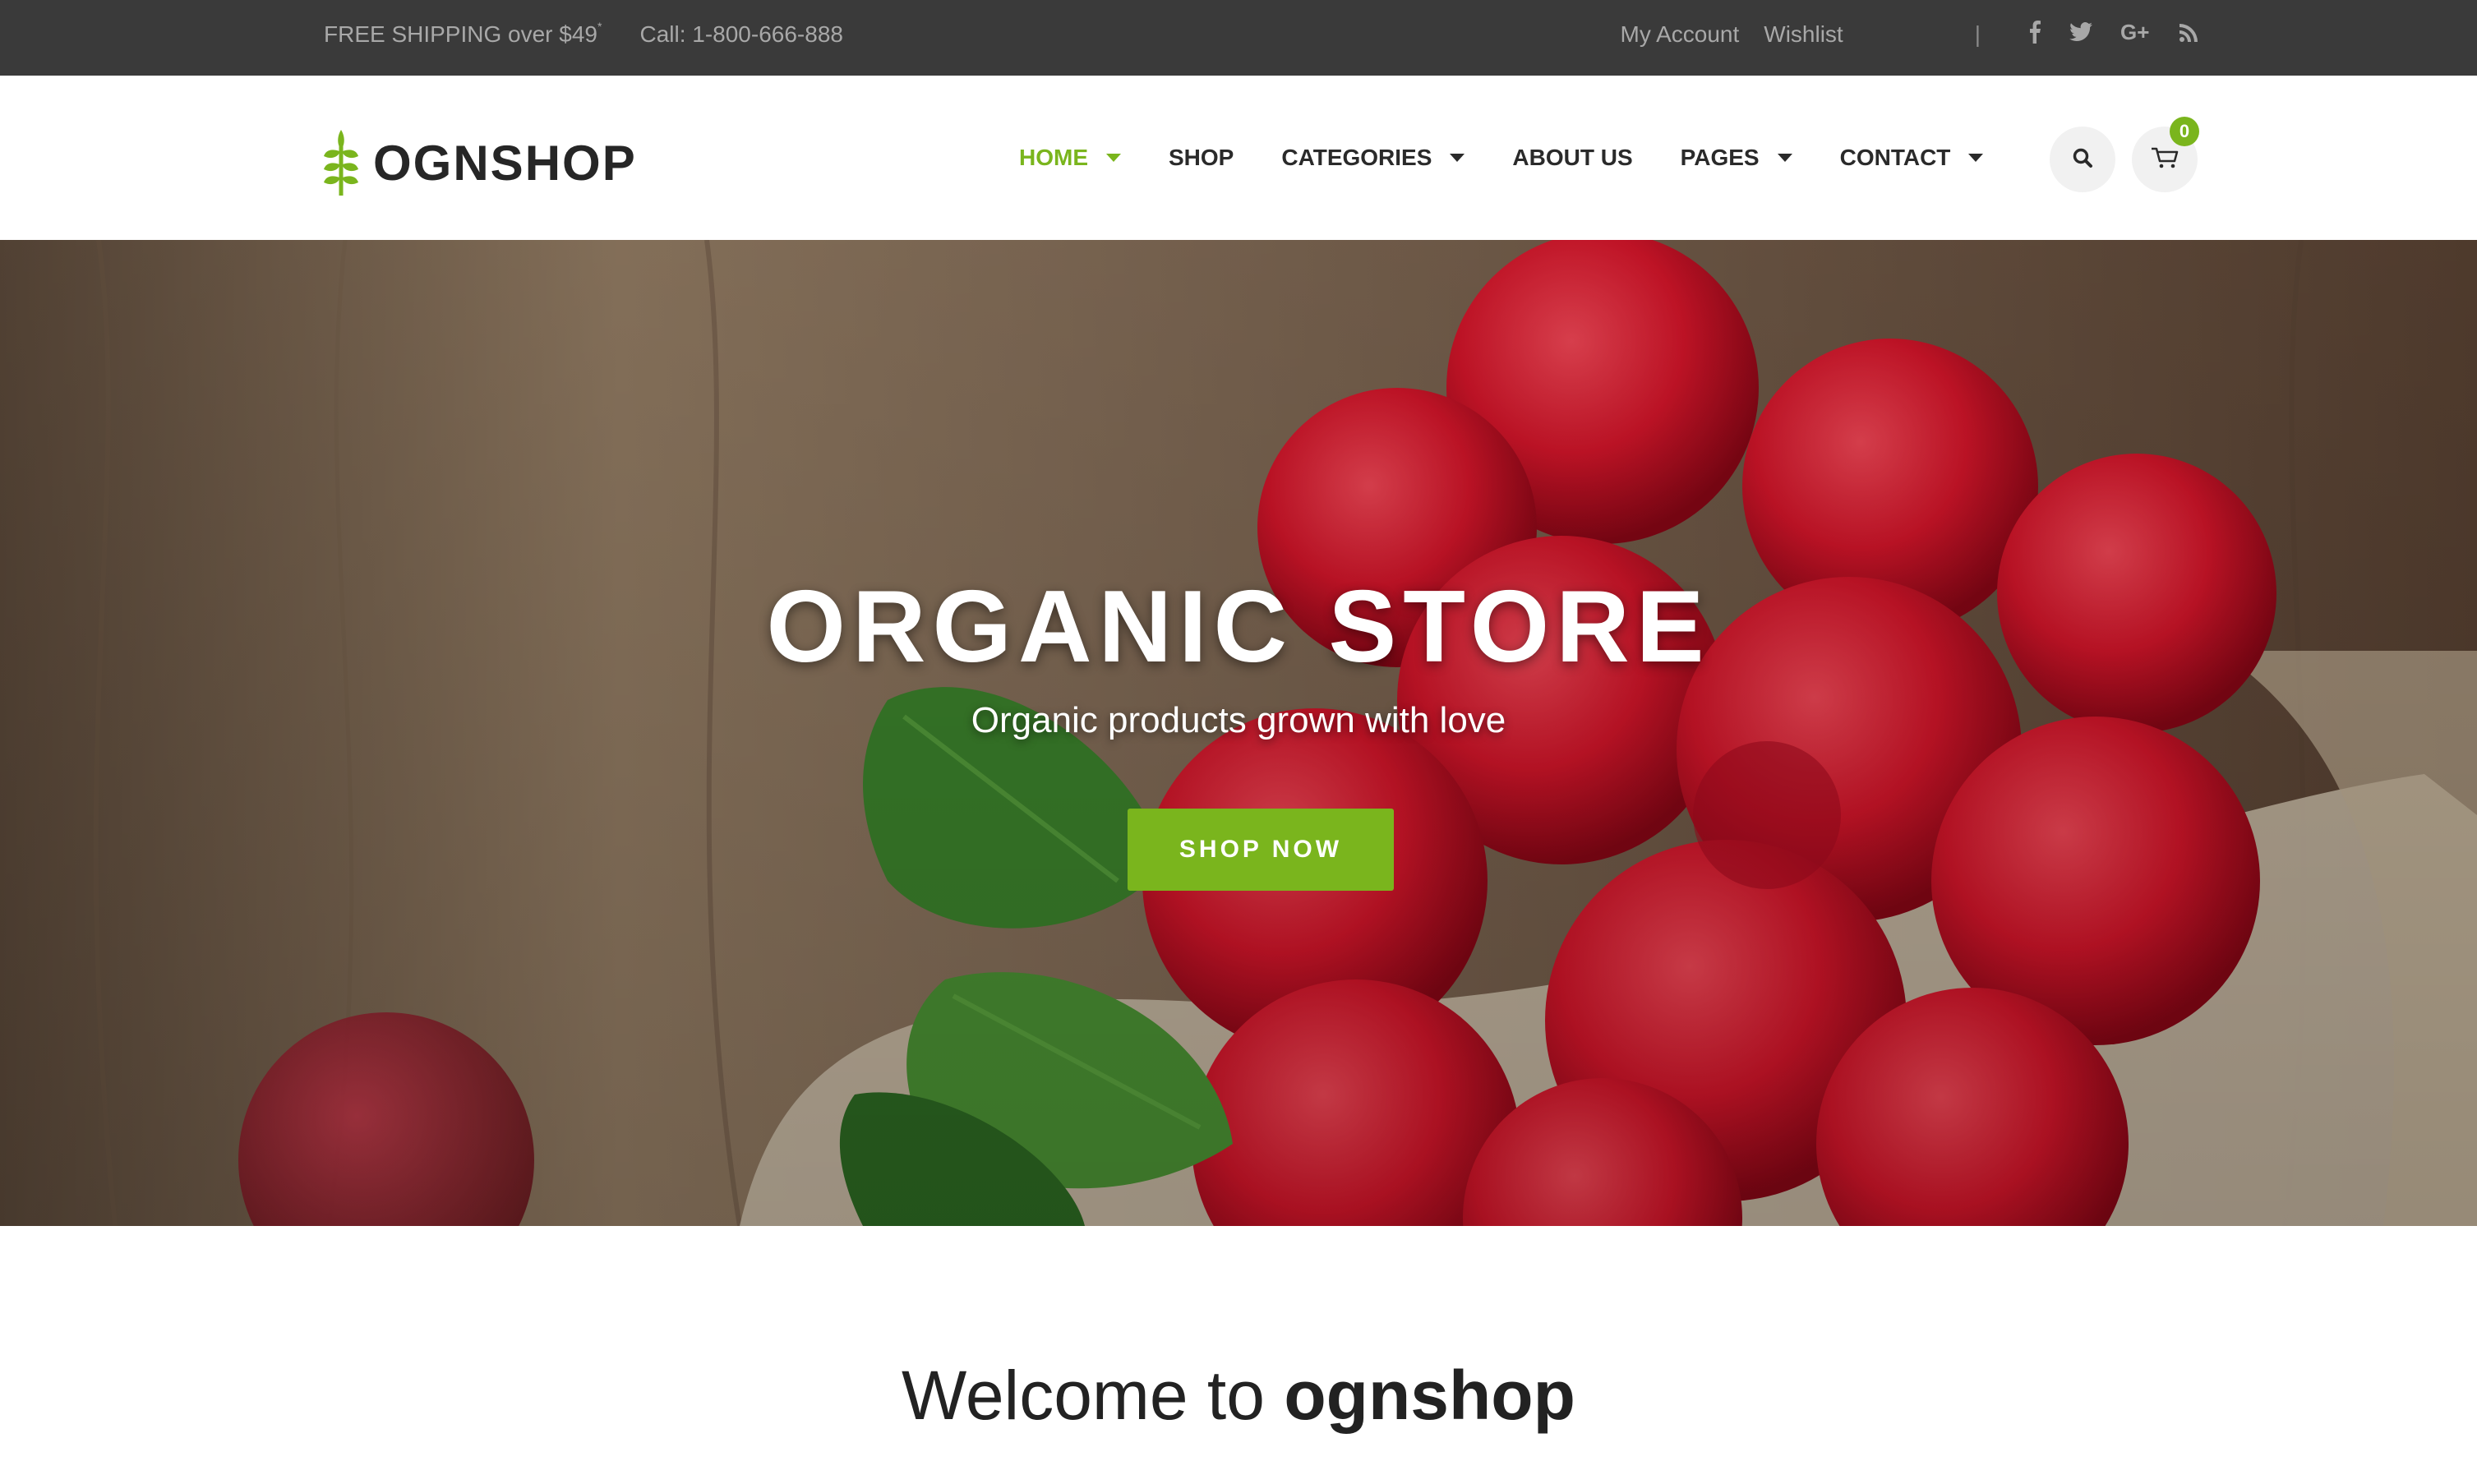  Describe the element at coordinates (2184, 131) in the screenshot. I see `cart-count-badge: 0` at that location.